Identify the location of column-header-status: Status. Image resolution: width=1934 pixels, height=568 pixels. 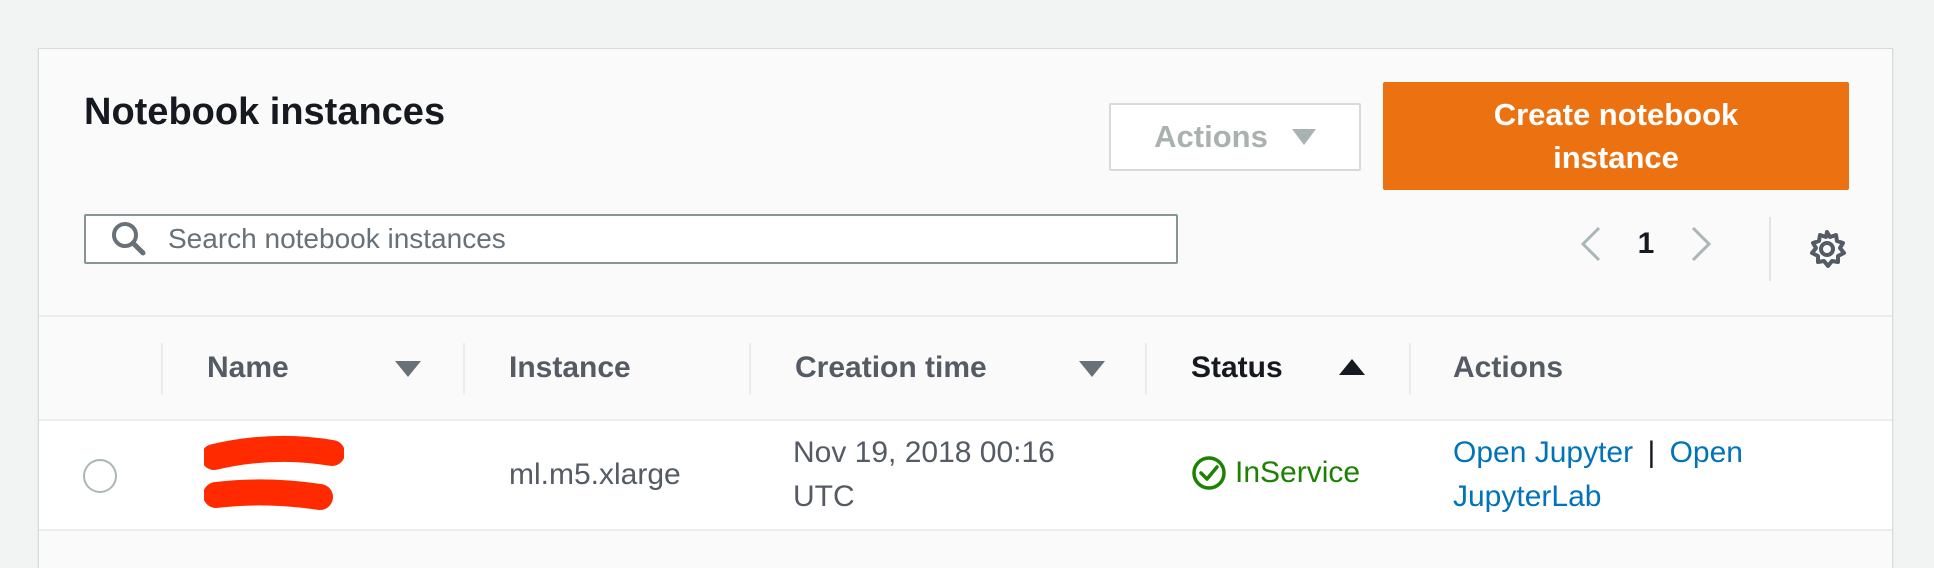
(1237, 368).